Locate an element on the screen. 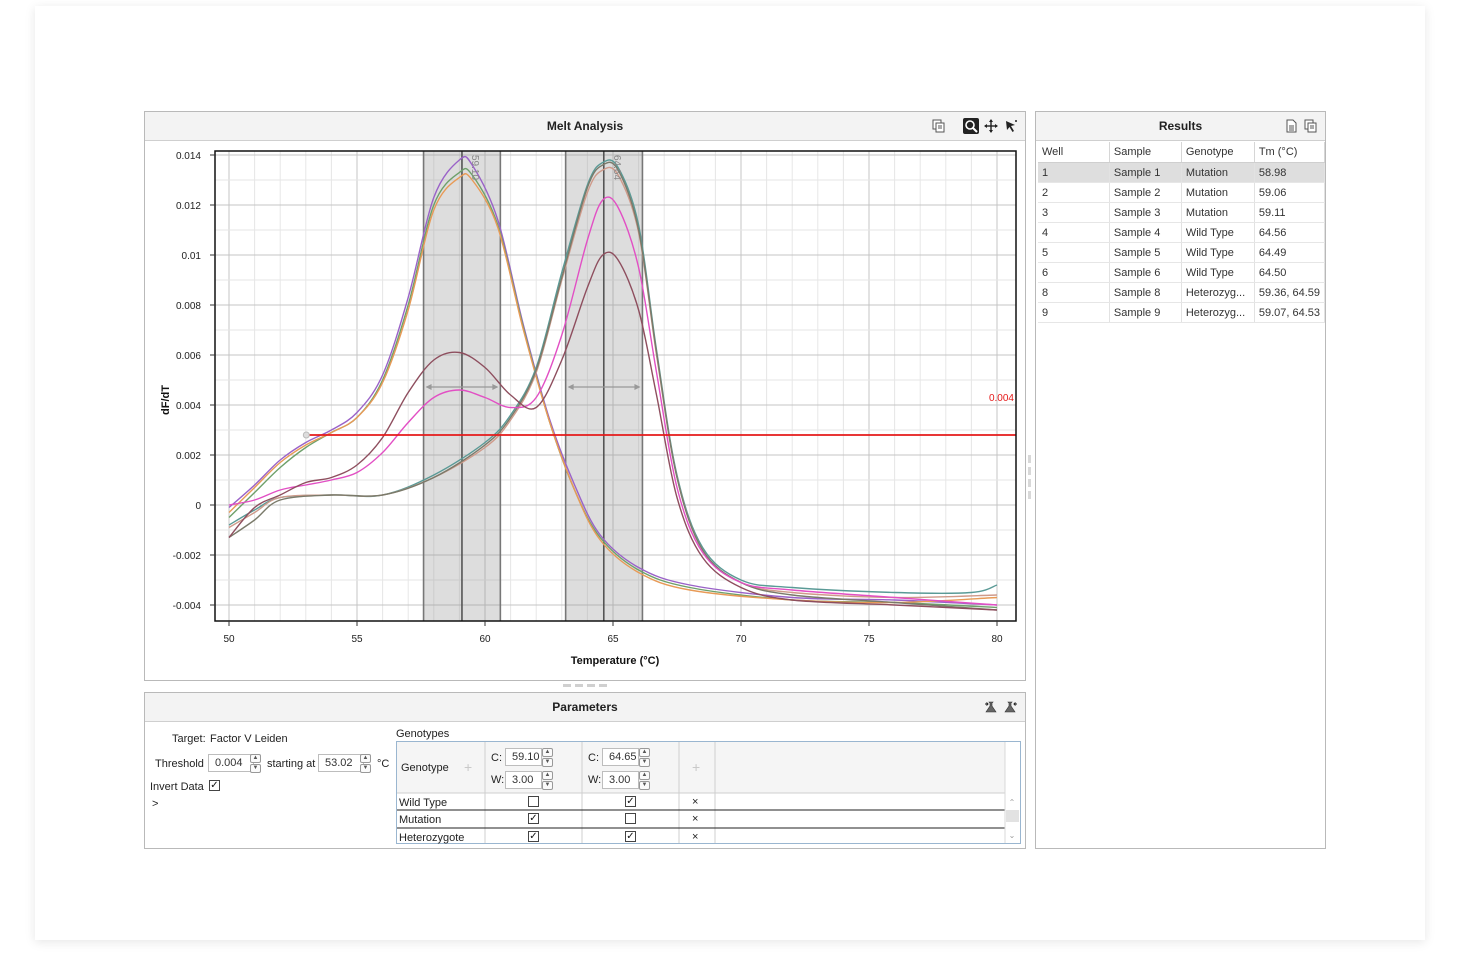 The image size is (1465, 960). column-header-well: Well is located at coordinates (1074, 152).